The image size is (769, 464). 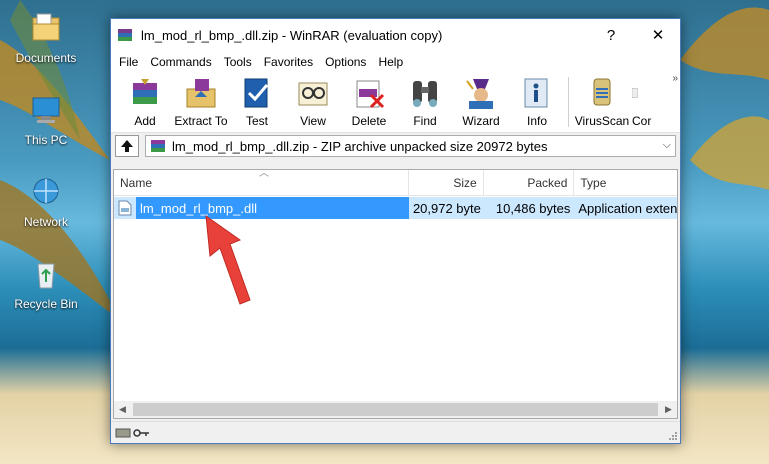 I want to click on column-header-packed: Packed, so click(x=529, y=183).